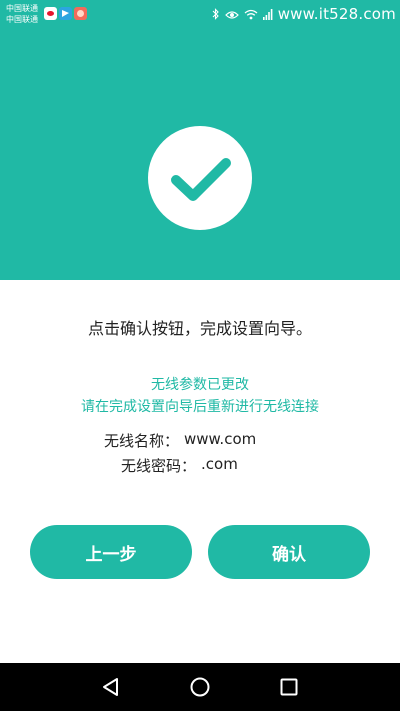 The image size is (400, 711). I want to click on back-triangle-icon, so click(111, 687).